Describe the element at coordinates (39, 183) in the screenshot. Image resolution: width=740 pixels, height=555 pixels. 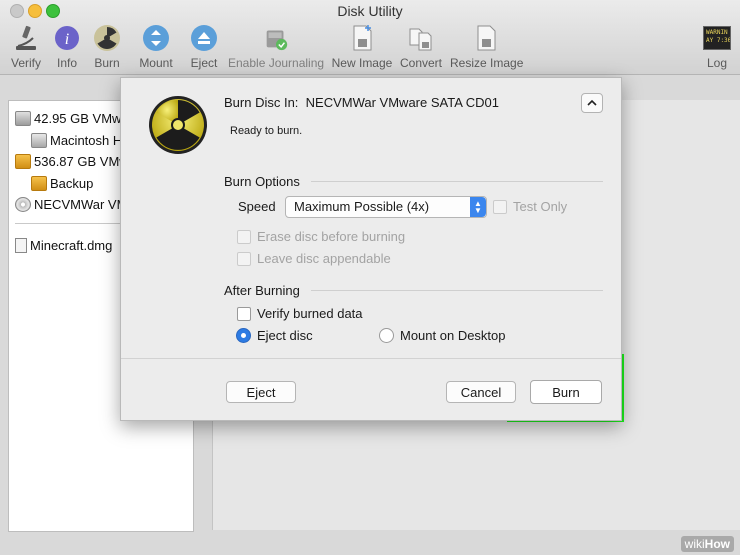
I see `backup-volume-icon` at that location.